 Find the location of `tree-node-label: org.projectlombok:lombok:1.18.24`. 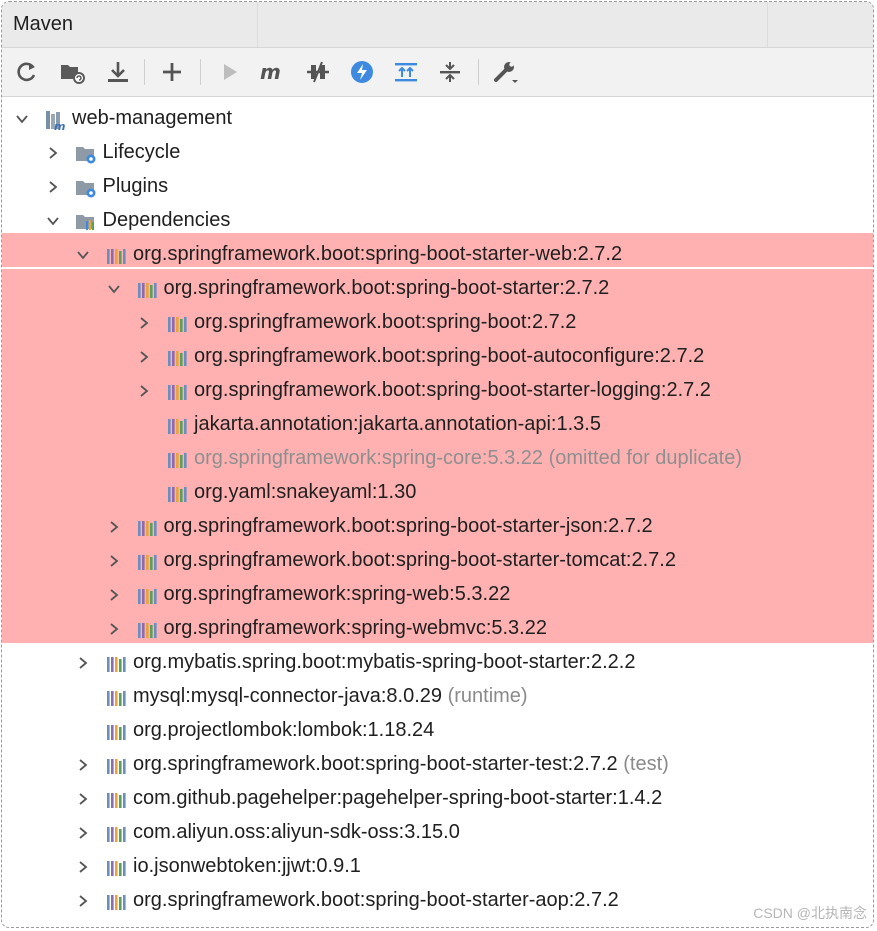

tree-node-label: org.projectlombok:lombok:1.18.24 is located at coordinates (284, 730).